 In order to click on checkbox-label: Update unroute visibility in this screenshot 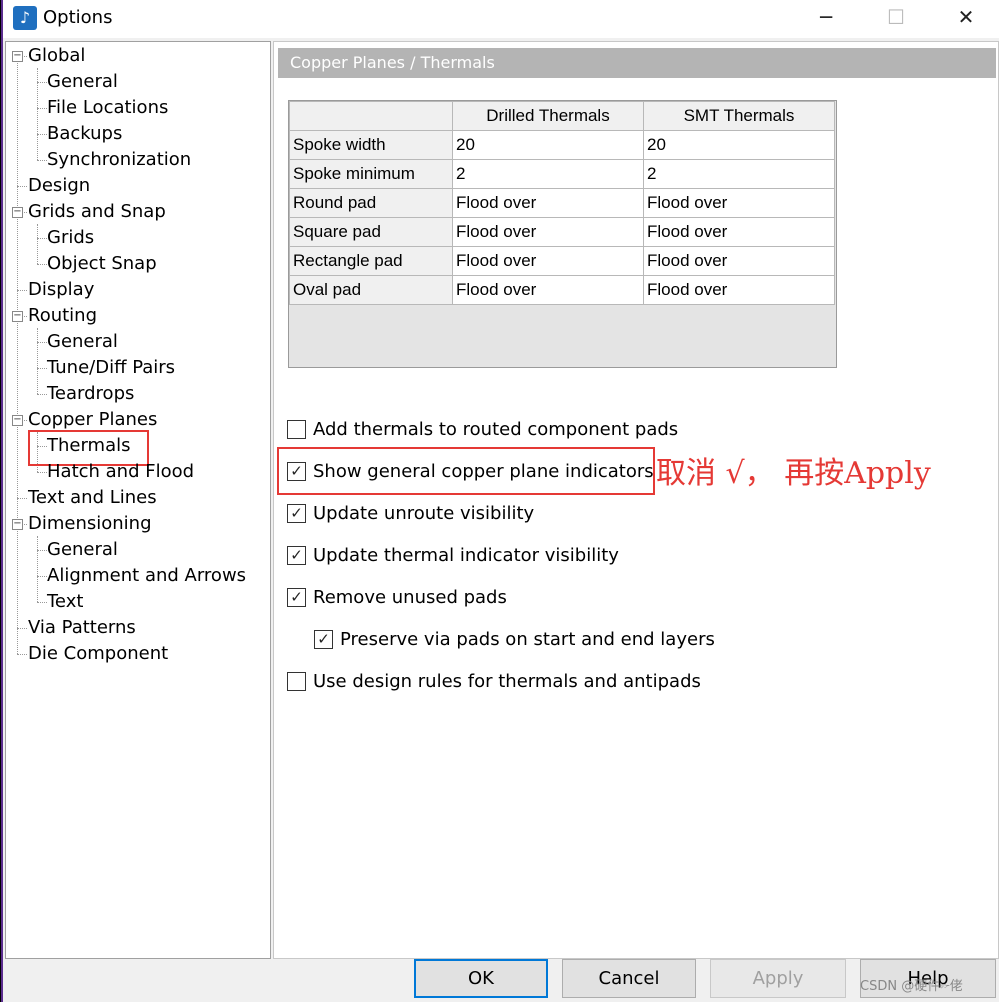, I will do `click(424, 513)`.